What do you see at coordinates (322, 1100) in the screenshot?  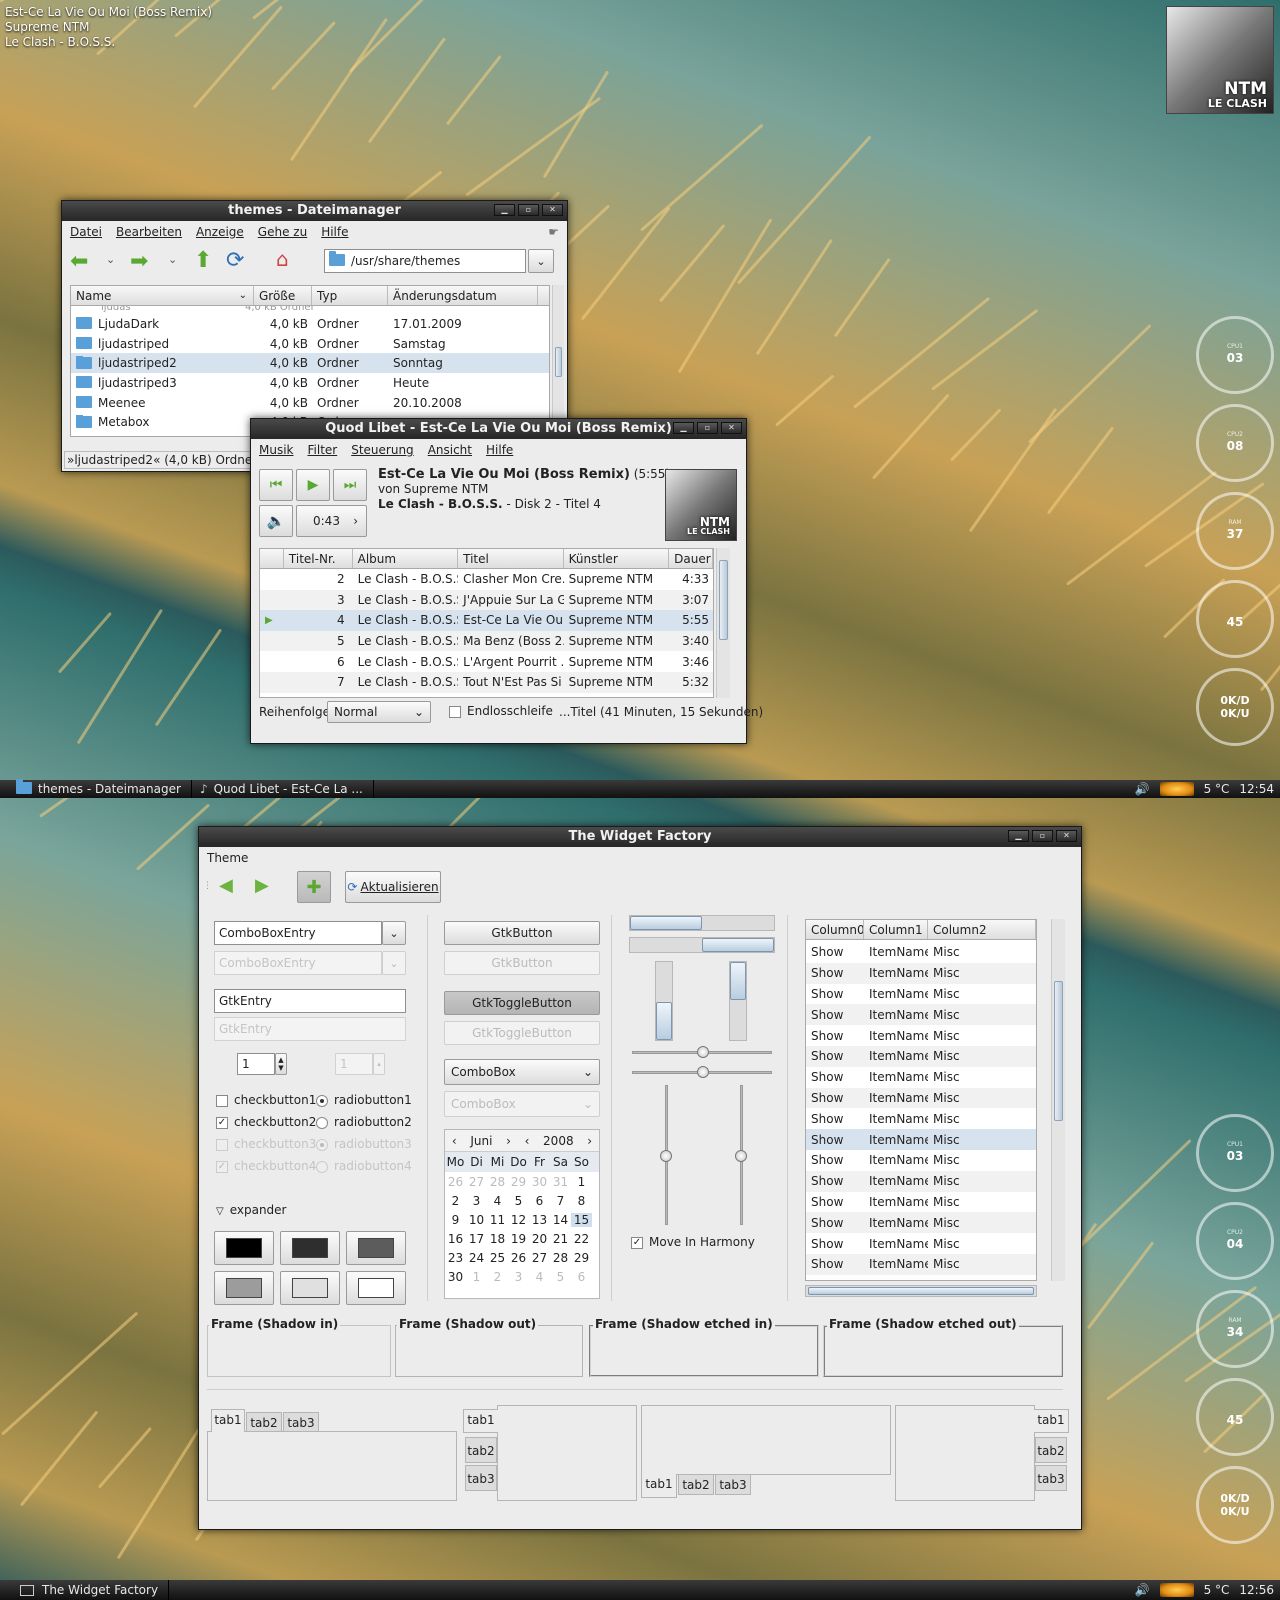 I see `radiobutton1-circle` at bounding box center [322, 1100].